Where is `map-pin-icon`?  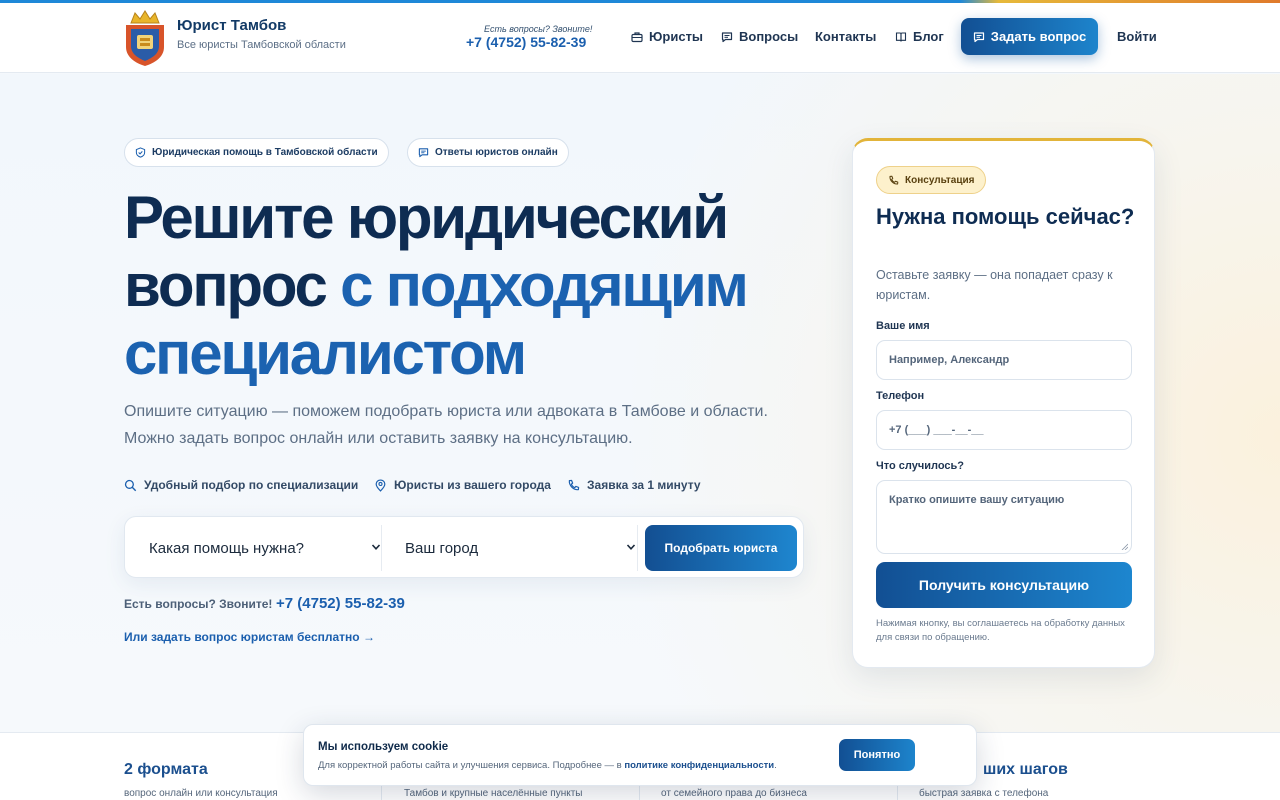 map-pin-icon is located at coordinates (380, 485).